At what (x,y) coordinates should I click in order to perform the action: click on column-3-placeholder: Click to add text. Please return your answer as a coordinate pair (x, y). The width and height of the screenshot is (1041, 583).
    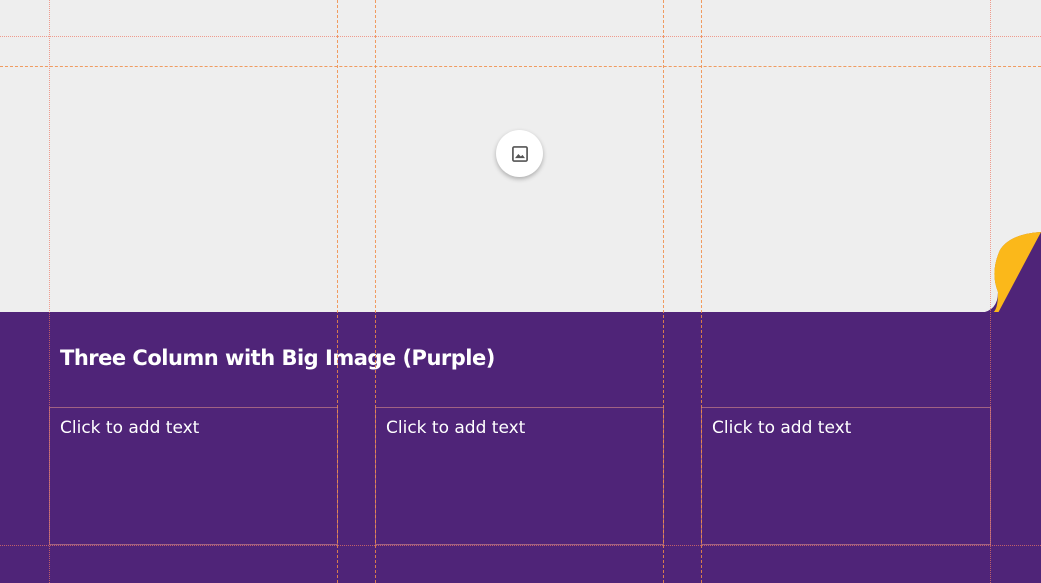
    Looking at the image, I should click on (782, 428).